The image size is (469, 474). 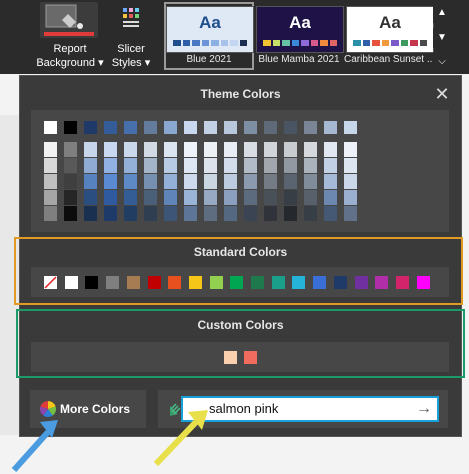 What do you see at coordinates (69, 20) in the screenshot?
I see `report-background-icon-tile` at bounding box center [69, 20].